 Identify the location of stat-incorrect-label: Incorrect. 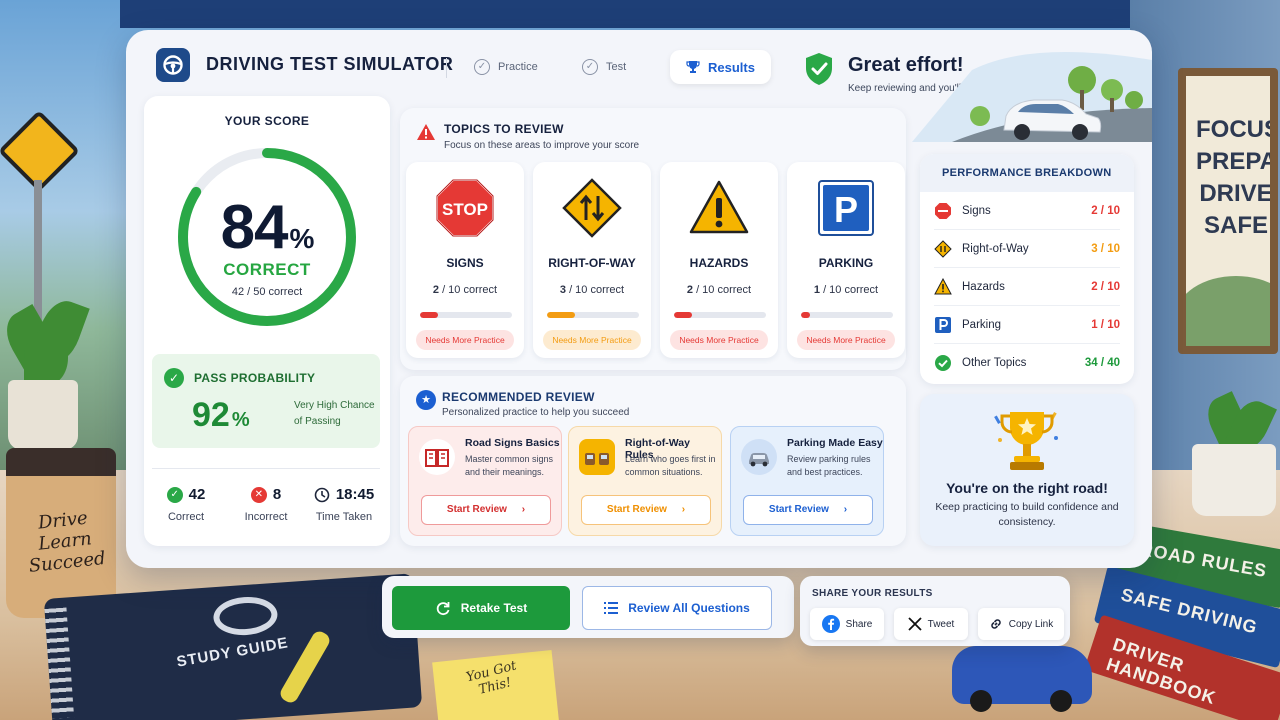
(266, 517).